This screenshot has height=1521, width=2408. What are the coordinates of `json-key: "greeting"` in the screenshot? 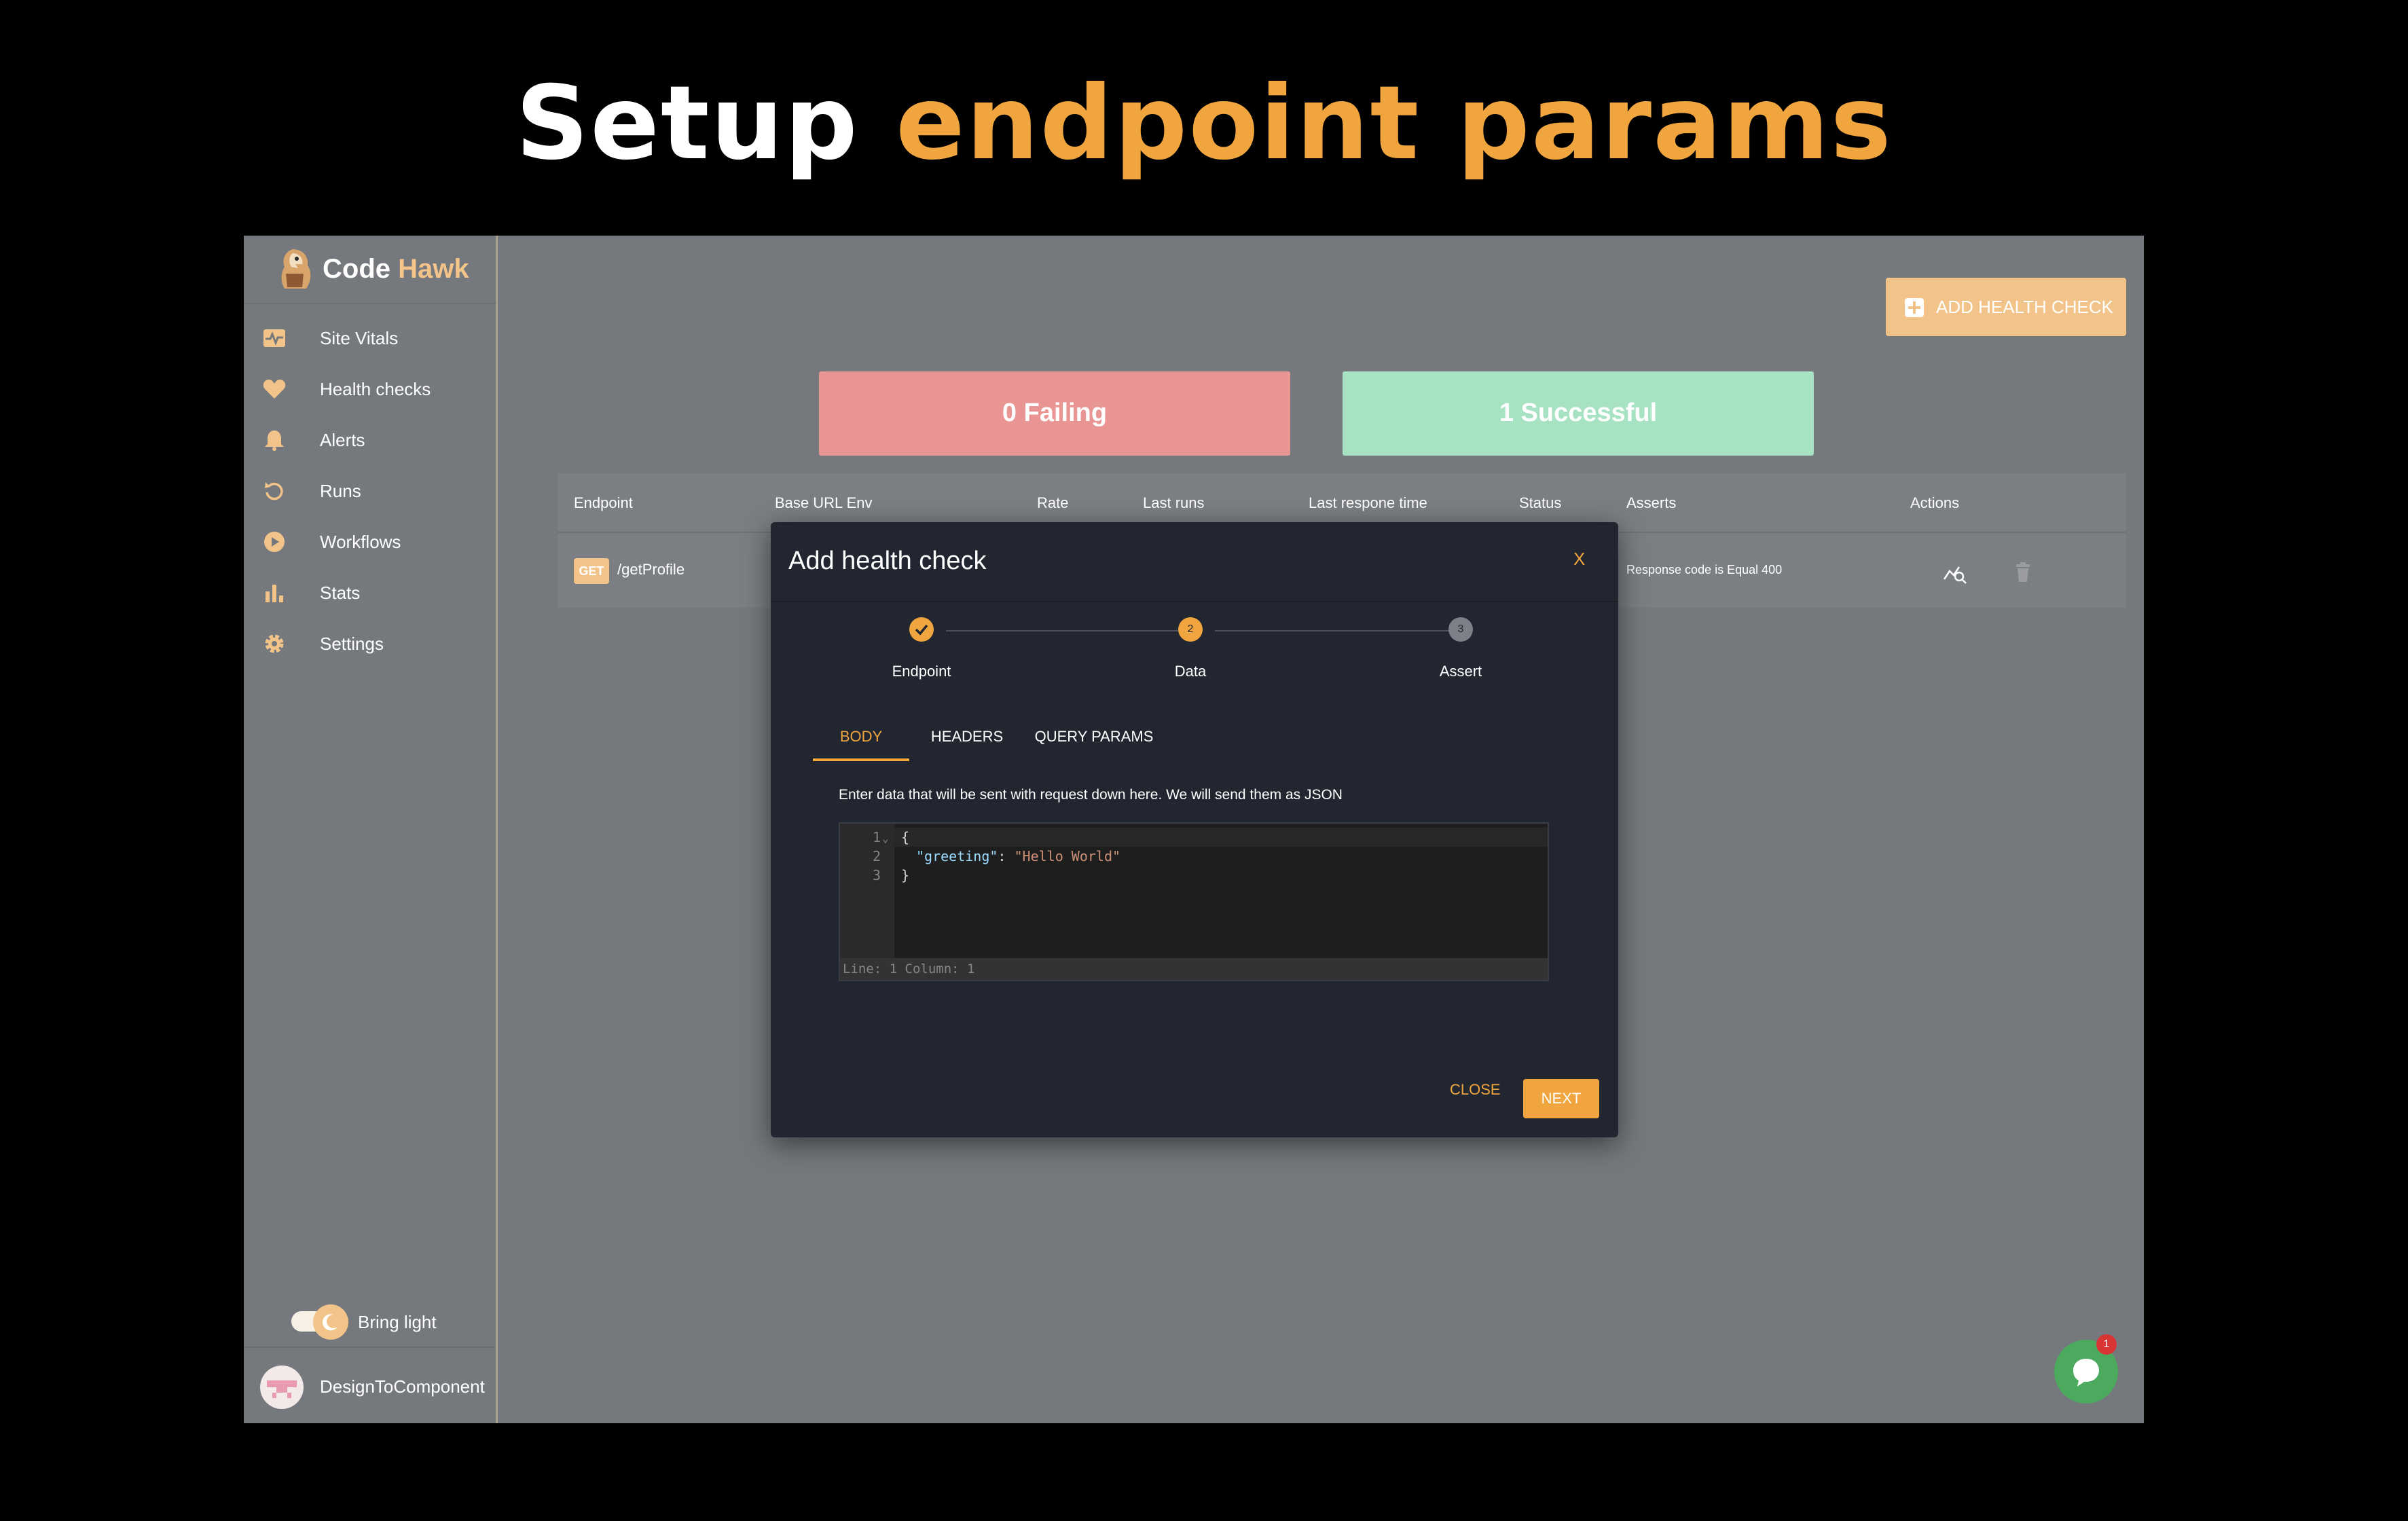 It's located at (957, 856).